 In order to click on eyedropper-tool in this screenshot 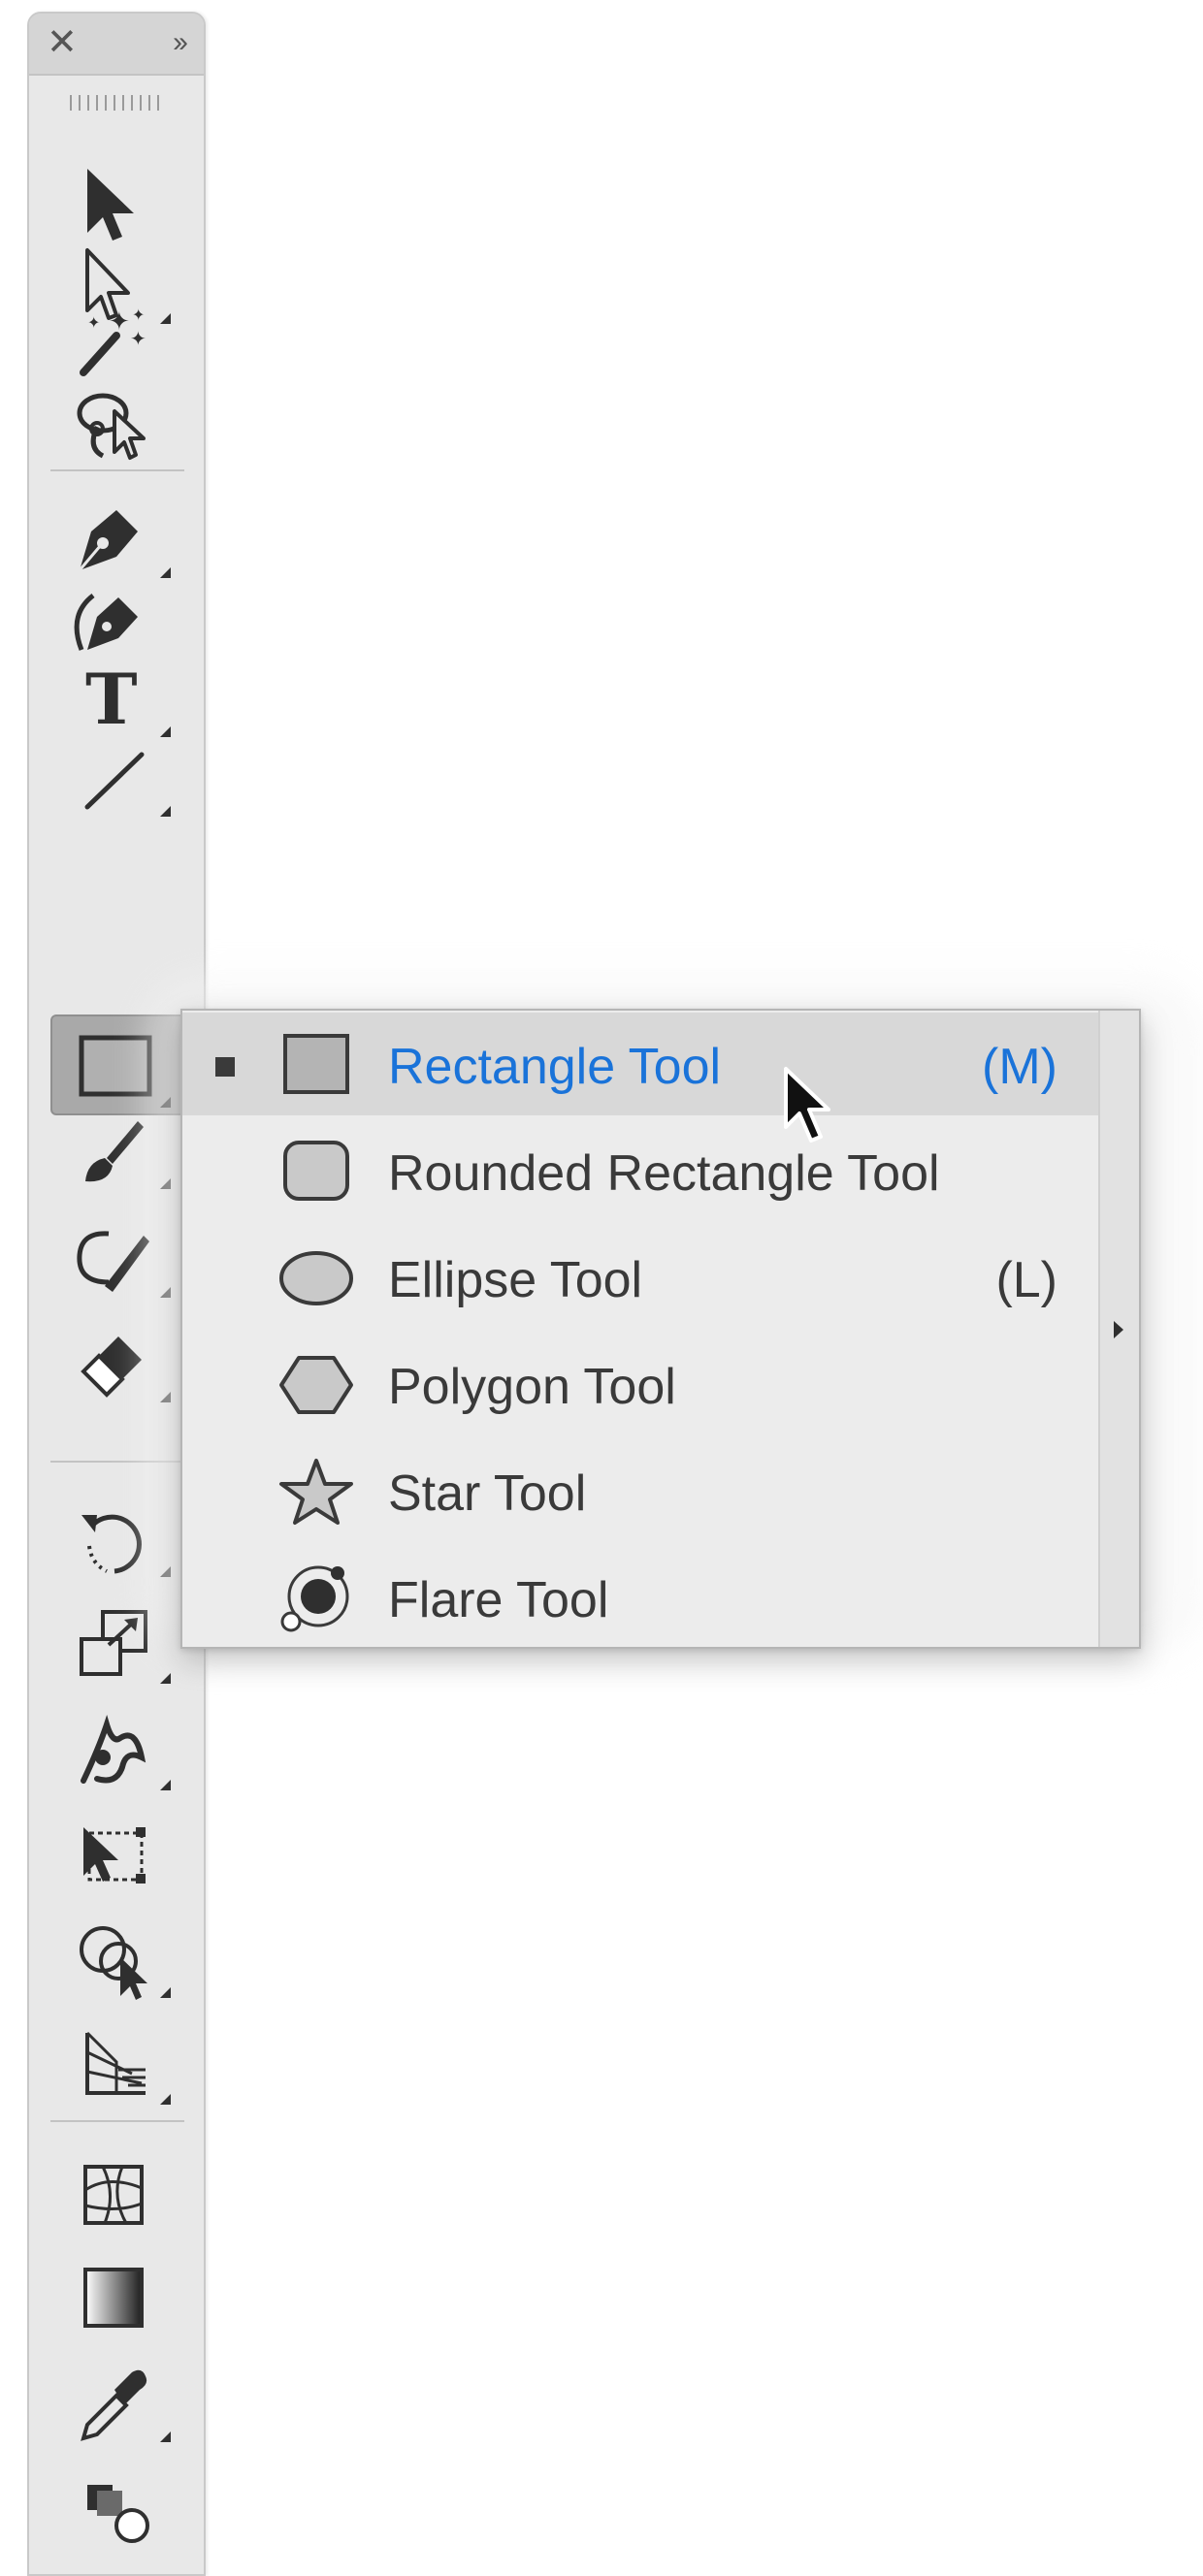, I will do `click(117, 2399)`.